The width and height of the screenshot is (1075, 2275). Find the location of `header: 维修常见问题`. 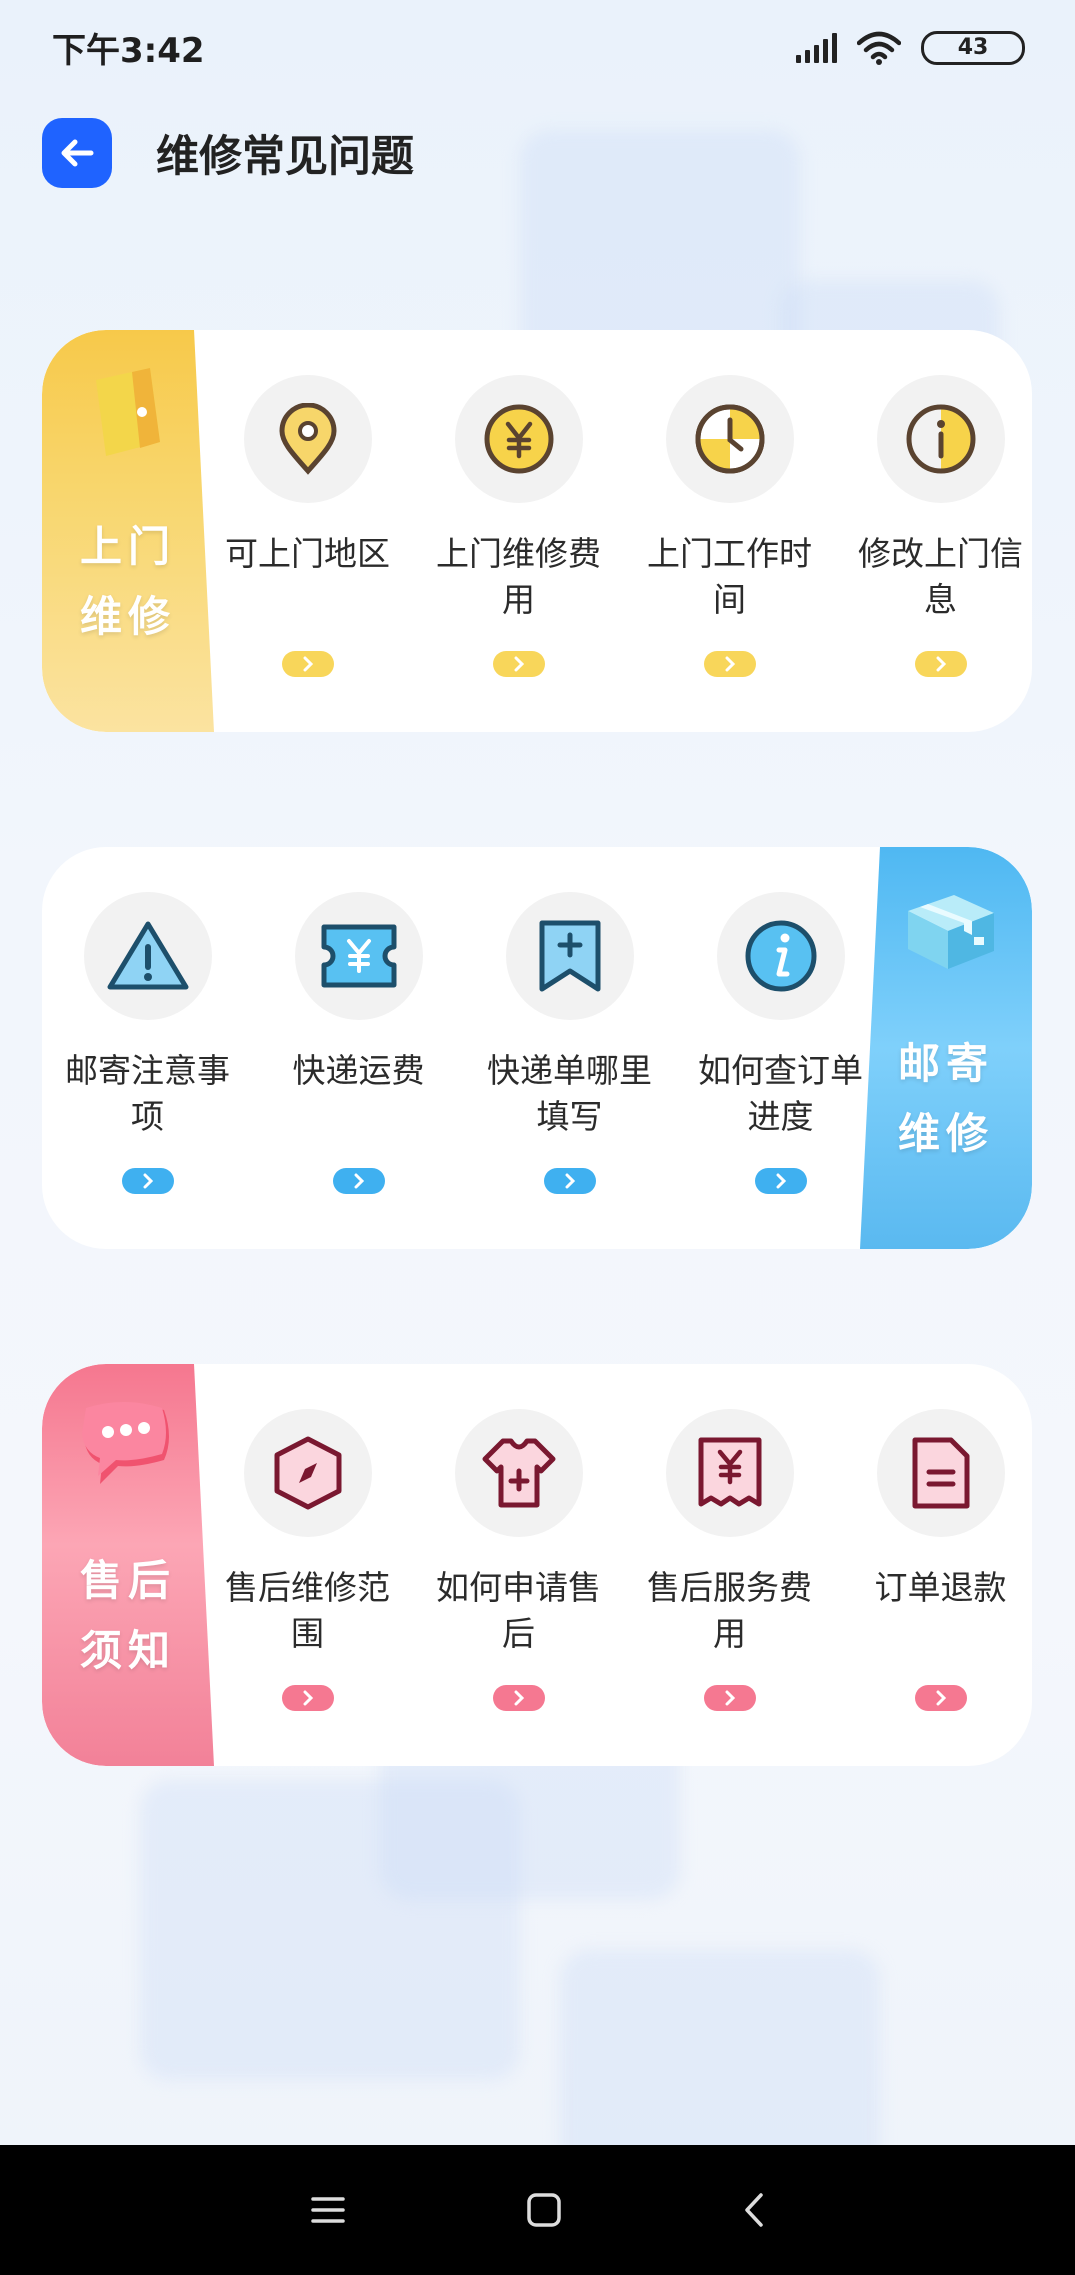

header: 维修常见问题 is located at coordinates (228, 153).